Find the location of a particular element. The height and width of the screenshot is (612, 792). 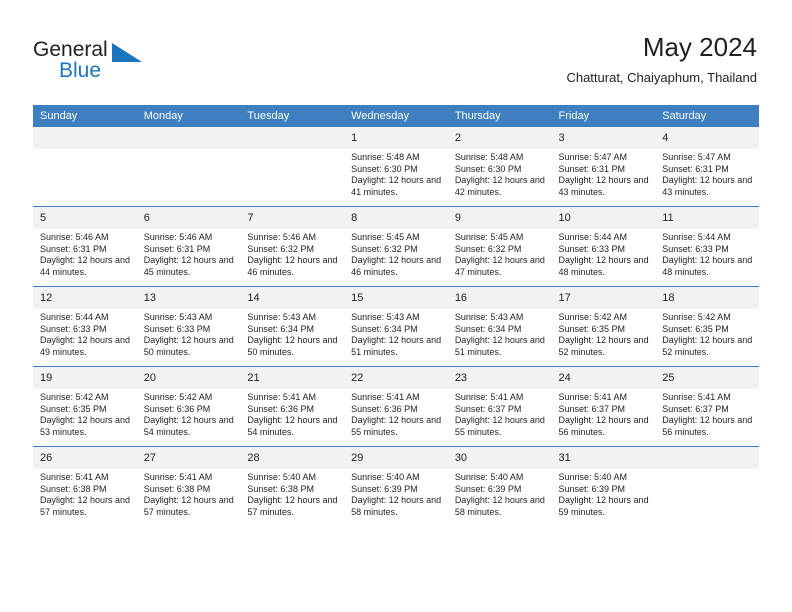

day-number: 23 is located at coordinates (499, 378).